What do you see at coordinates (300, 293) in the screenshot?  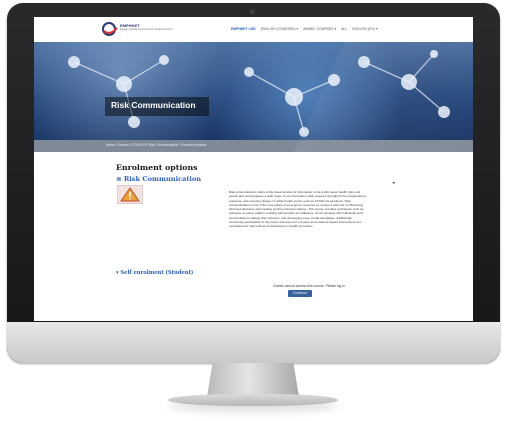 I see `continue-button: Continue` at bounding box center [300, 293].